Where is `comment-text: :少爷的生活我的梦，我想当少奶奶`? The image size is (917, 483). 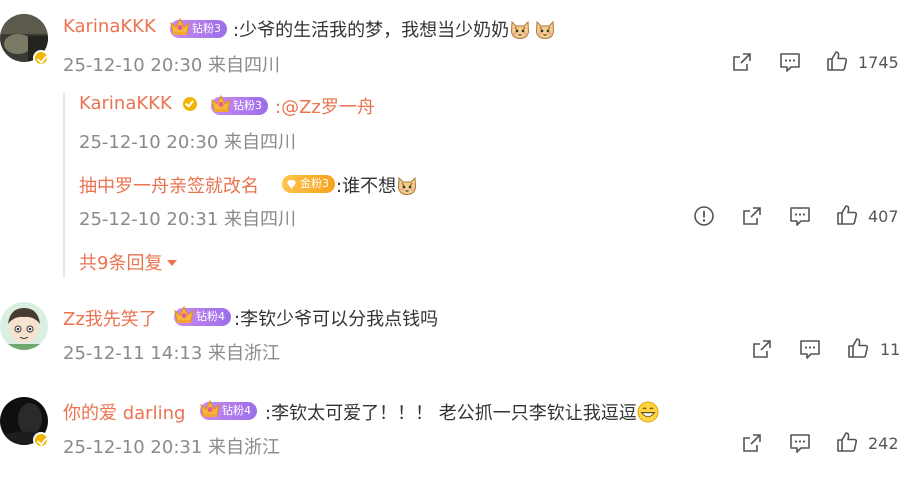
comment-text: :少爷的生活我的梦，我想当少奶奶 is located at coordinates (394, 29).